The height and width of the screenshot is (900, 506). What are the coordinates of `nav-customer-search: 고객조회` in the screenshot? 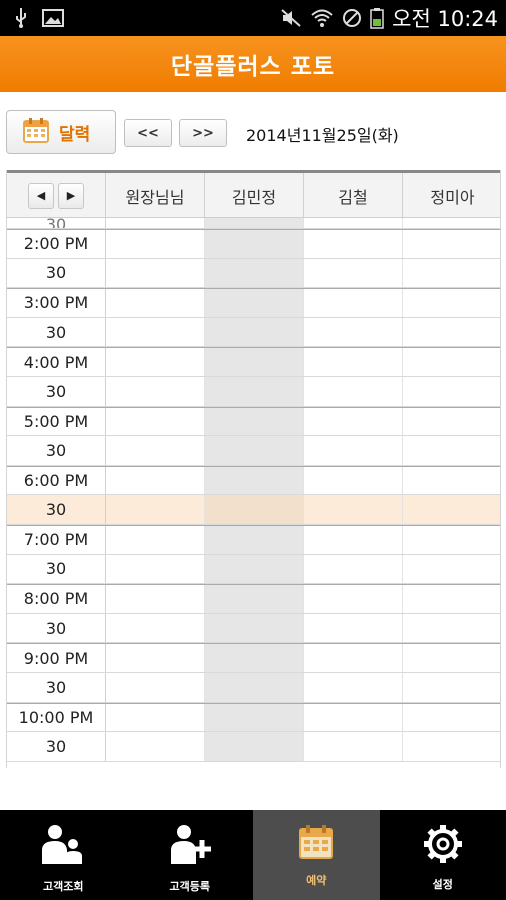 It's located at (63, 855).